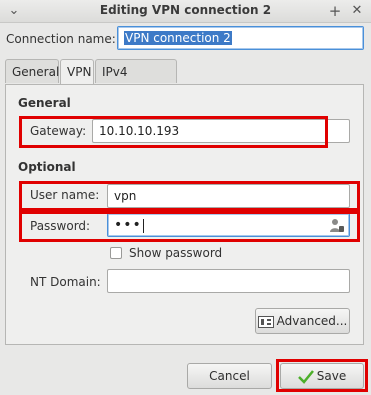  Describe the element at coordinates (240, 38) in the screenshot. I see `connection-name-input: VPN connection 2` at that location.